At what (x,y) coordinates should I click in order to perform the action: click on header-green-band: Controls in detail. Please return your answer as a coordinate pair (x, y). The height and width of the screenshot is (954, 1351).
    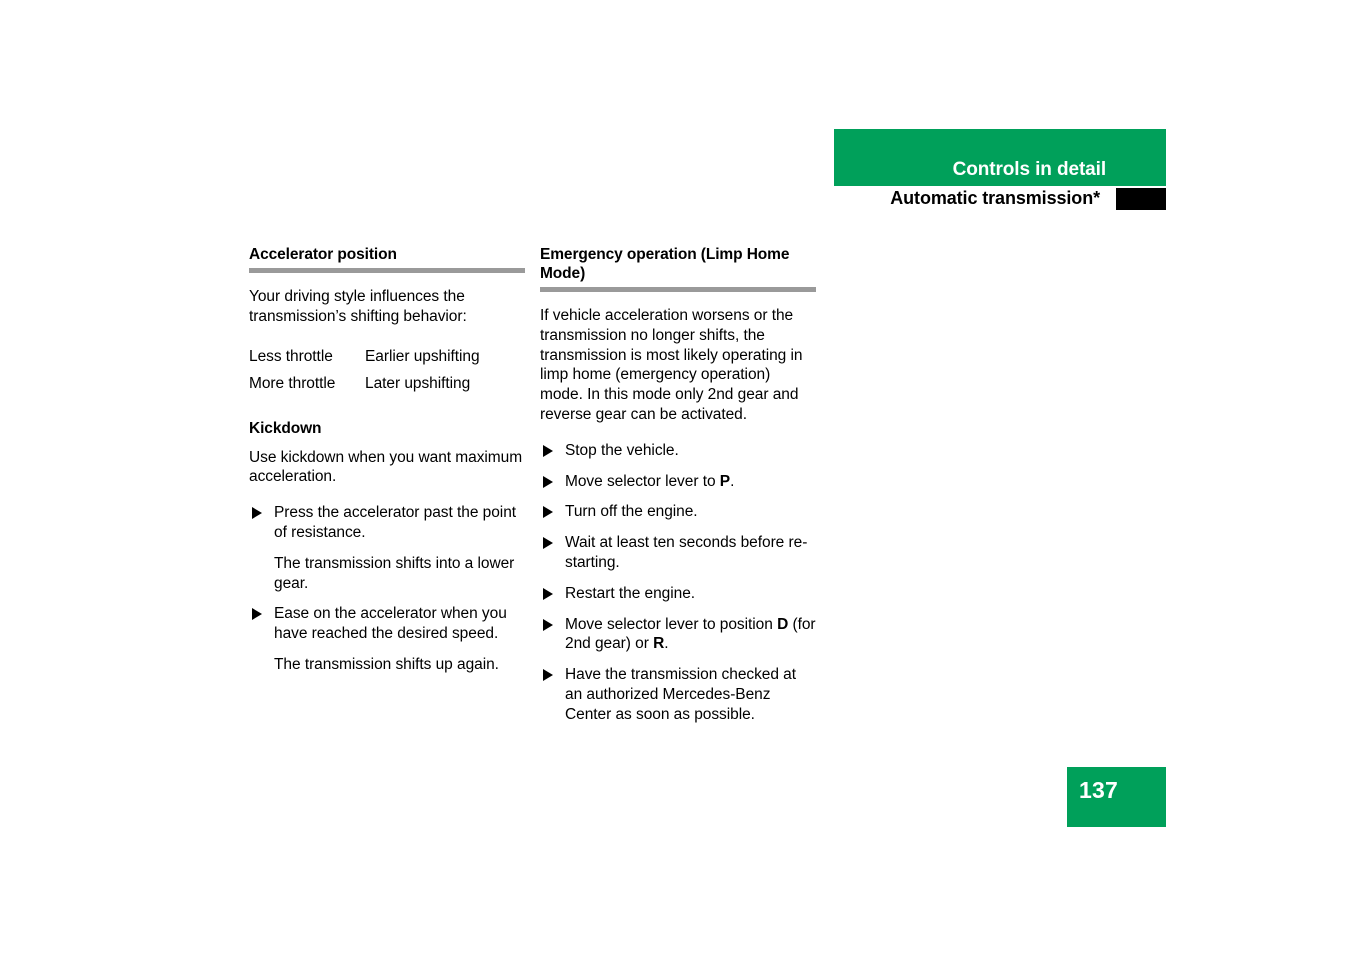
    Looking at the image, I should click on (1000, 157).